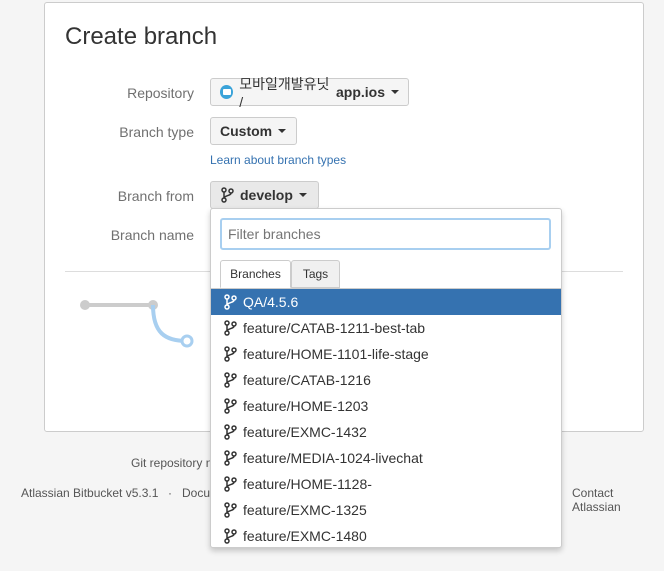  I want to click on git-repo-footer-text: Git repository n, so click(172, 463).